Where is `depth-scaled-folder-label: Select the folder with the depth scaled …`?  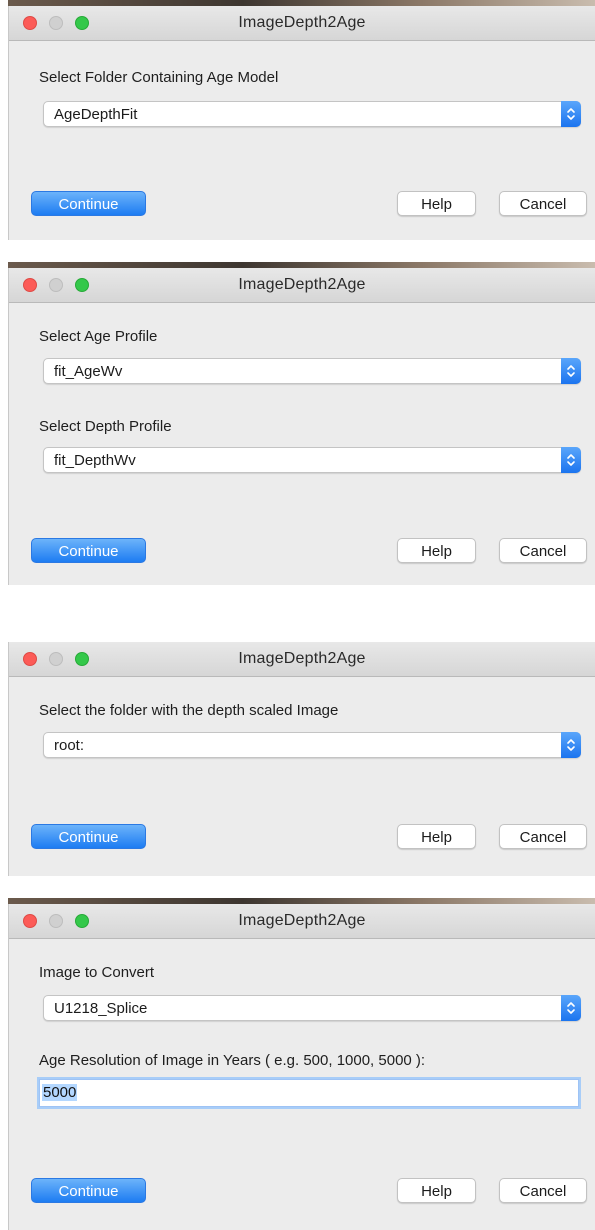 depth-scaled-folder-label: Select the folder with the depth scaled … is located at coordinates (189, 710).